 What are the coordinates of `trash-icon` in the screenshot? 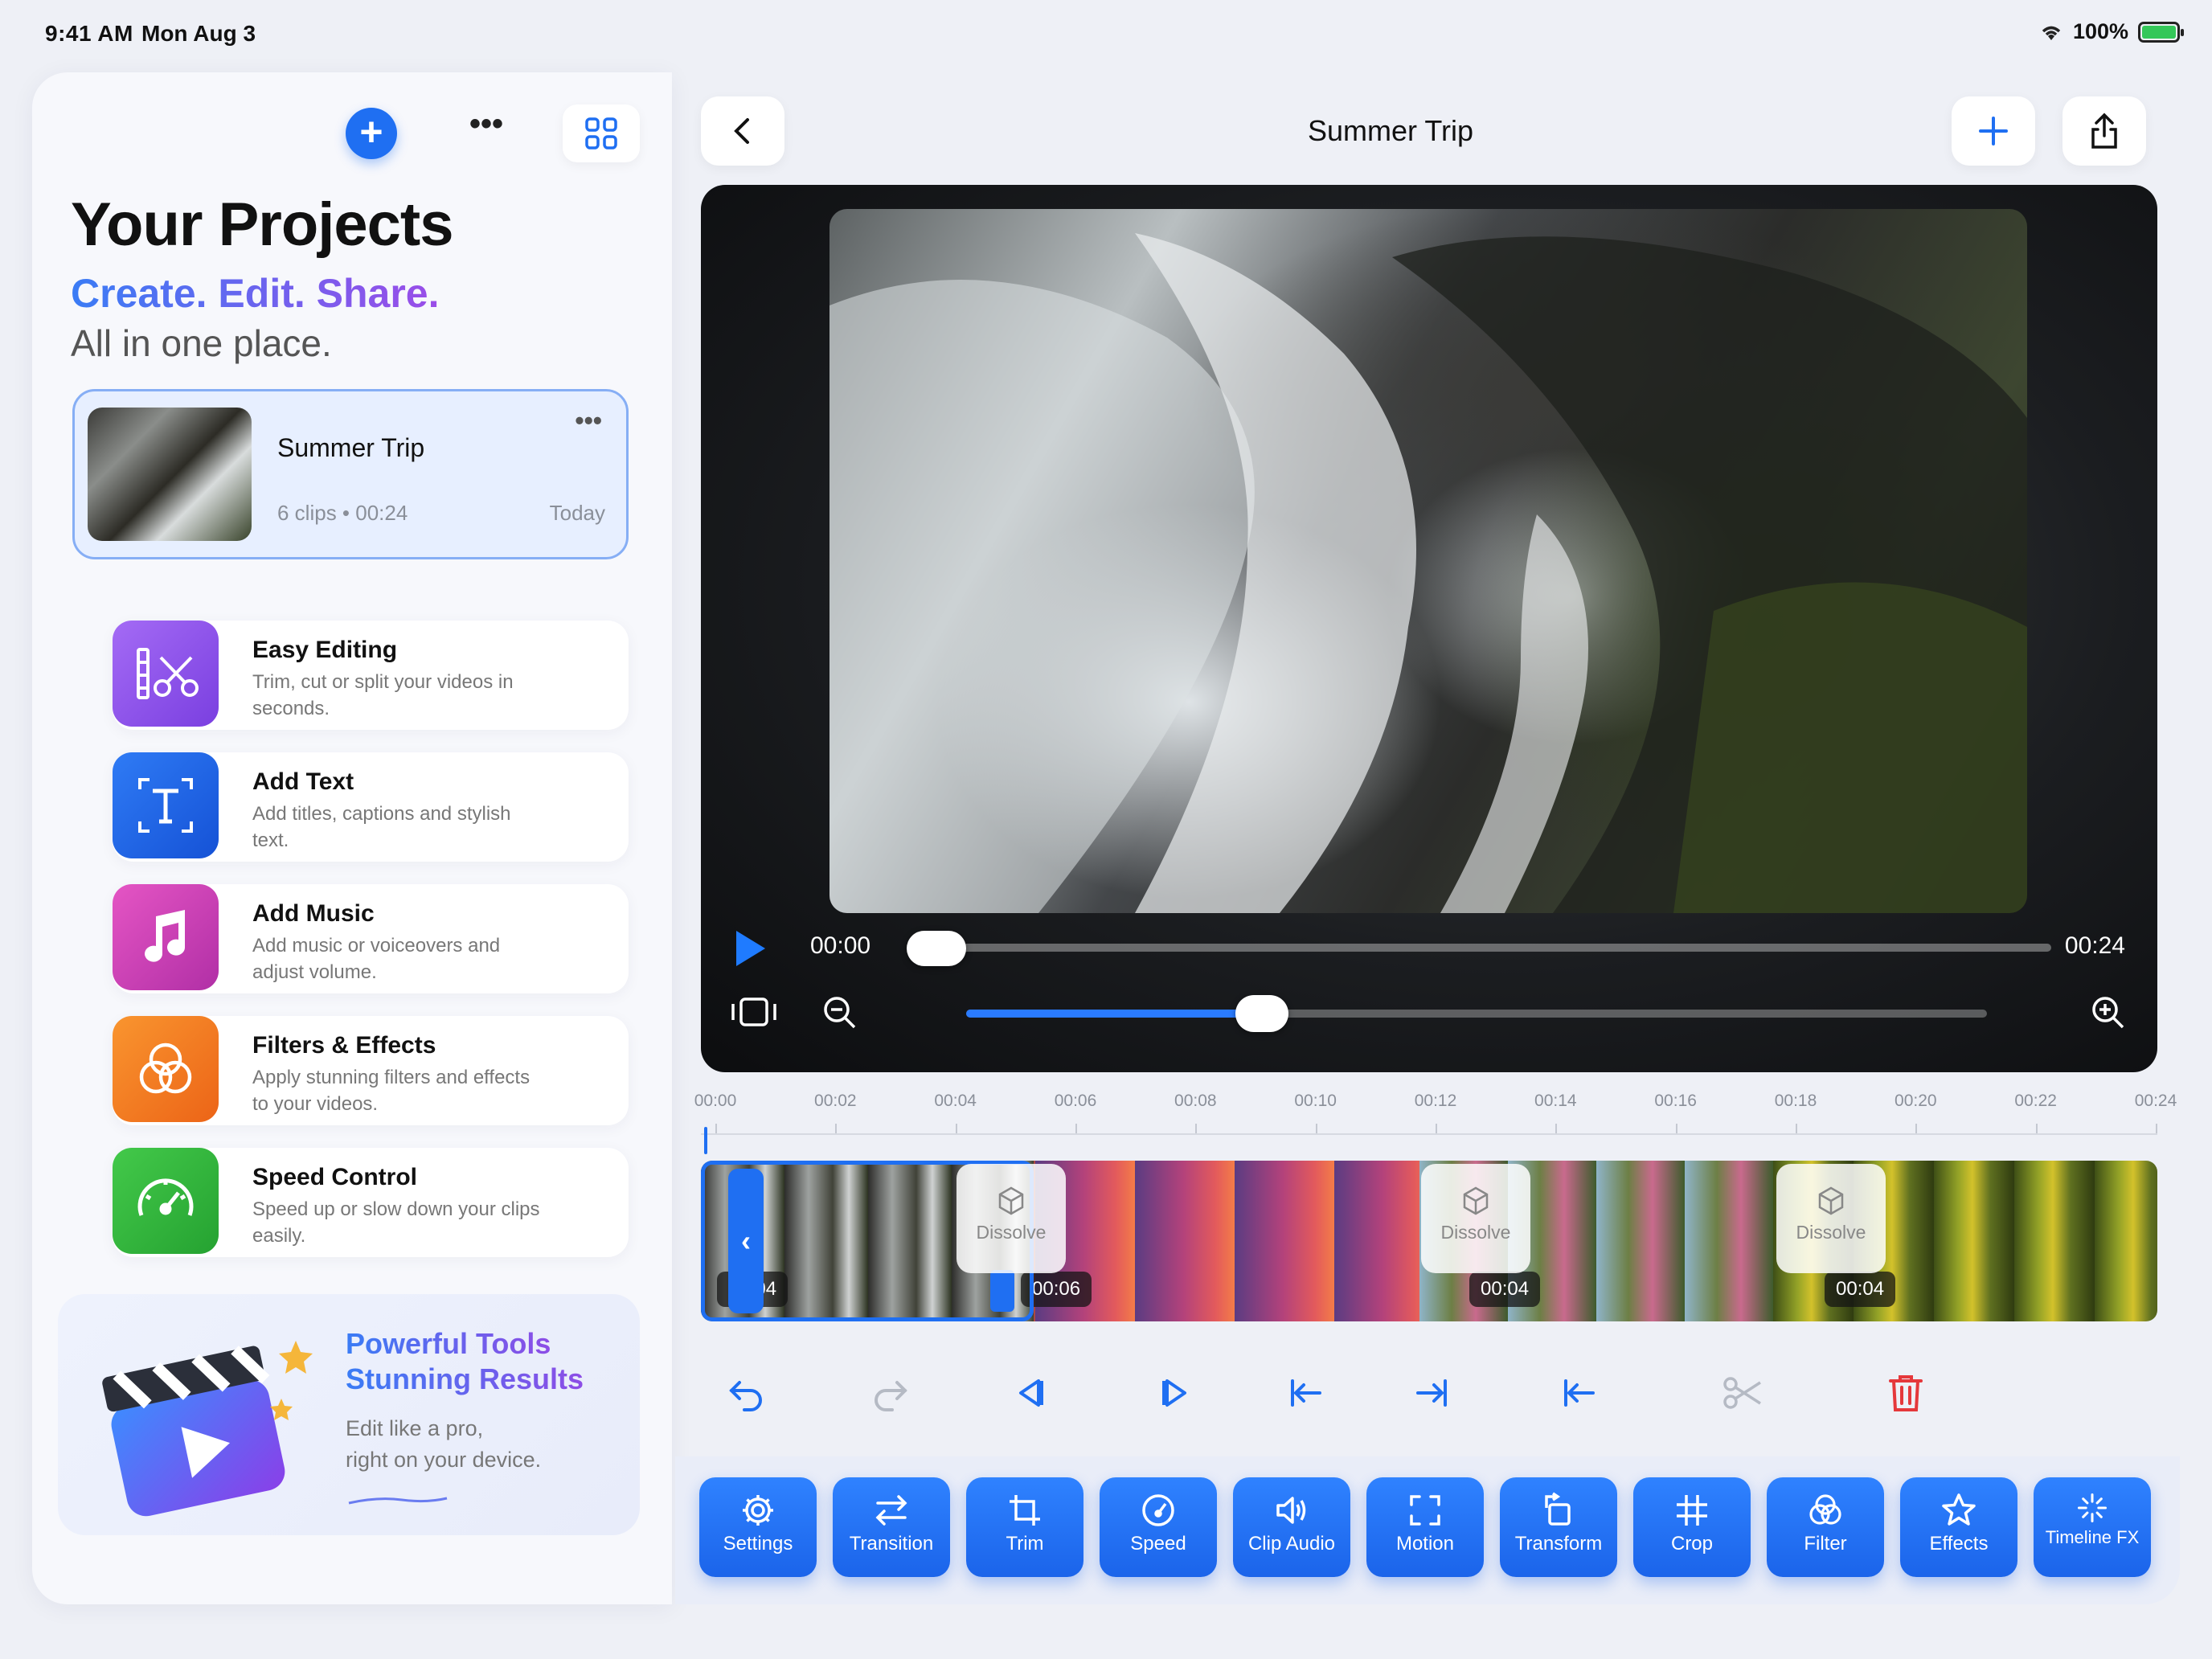 It's located at (1906, 1393).